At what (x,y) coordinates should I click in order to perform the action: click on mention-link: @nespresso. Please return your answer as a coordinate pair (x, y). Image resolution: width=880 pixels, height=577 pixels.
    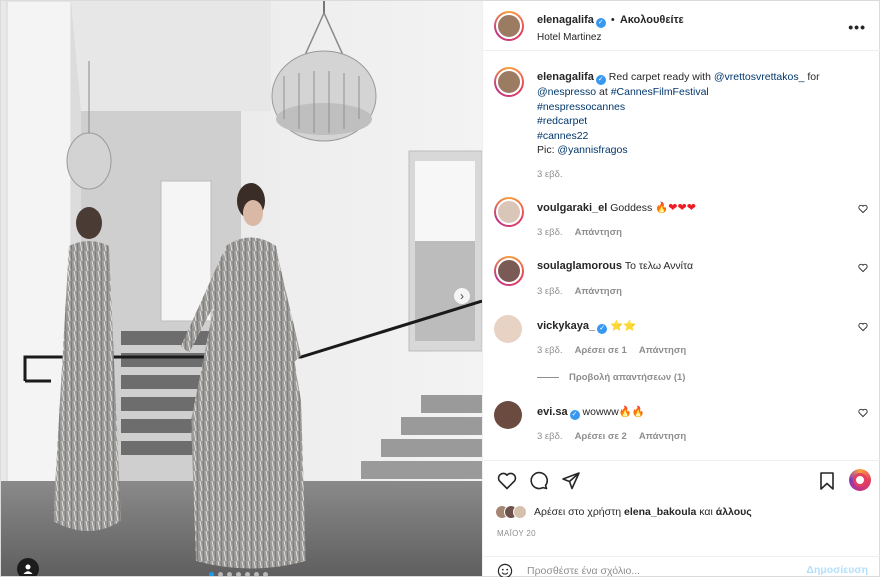
    Looking at the image, I should click on (566, 92).